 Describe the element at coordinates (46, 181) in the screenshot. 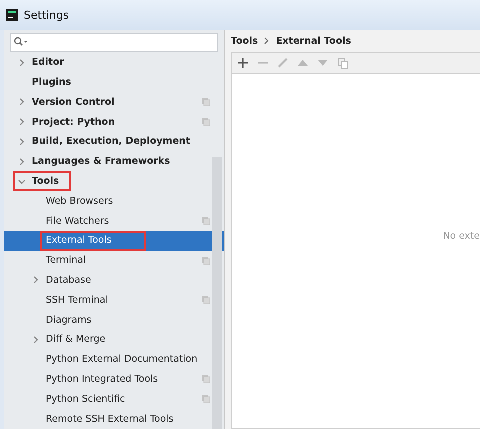

I see `tree-item-label: Tools` at that location.